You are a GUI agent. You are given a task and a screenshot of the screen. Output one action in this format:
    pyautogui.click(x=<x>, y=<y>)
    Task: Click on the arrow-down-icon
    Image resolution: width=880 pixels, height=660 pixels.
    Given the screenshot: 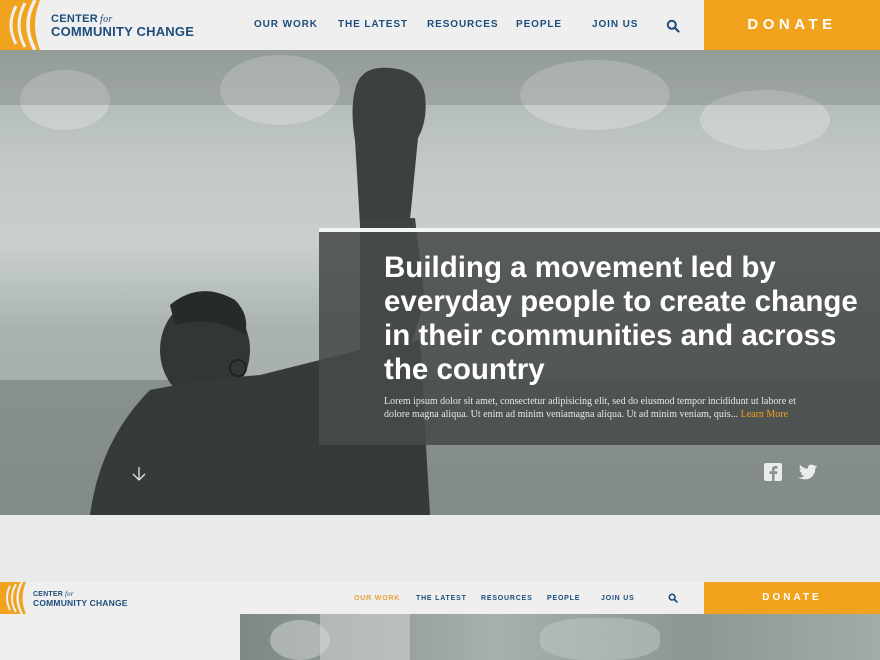 What is the action you would take?
    pyautogui.click(x=139, y=474)
    